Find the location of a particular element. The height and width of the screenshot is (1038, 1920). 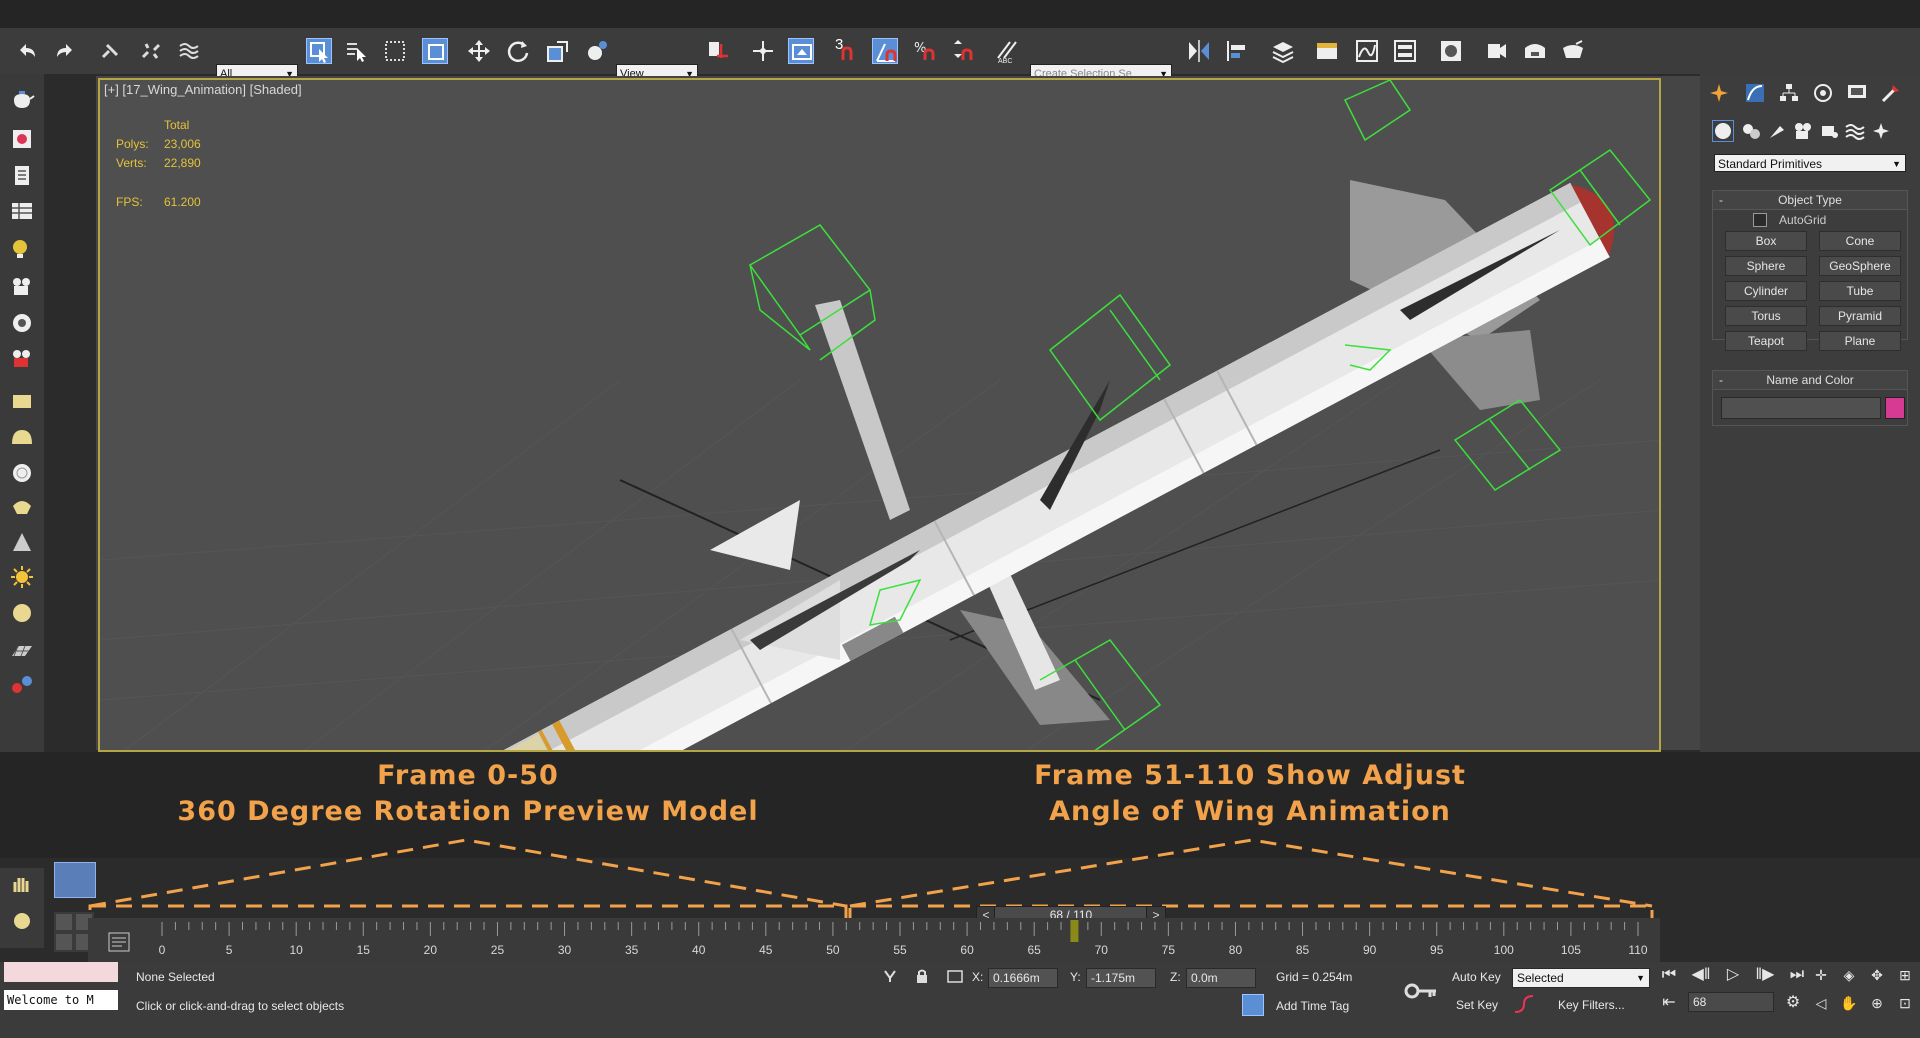

hierarchy-tab-icon is located at coordinates (1789, 93).